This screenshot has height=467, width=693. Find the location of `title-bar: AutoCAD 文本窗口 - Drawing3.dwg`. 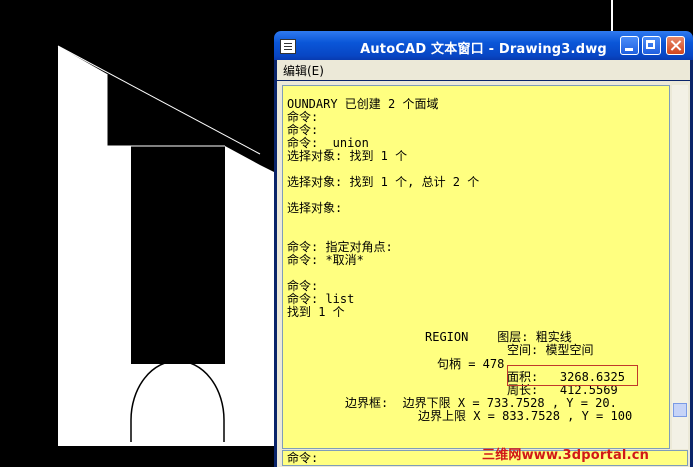

title-bar: AutoCAD 文本窗口 - Drawing3.dwg is located at coordinates (483, 45).